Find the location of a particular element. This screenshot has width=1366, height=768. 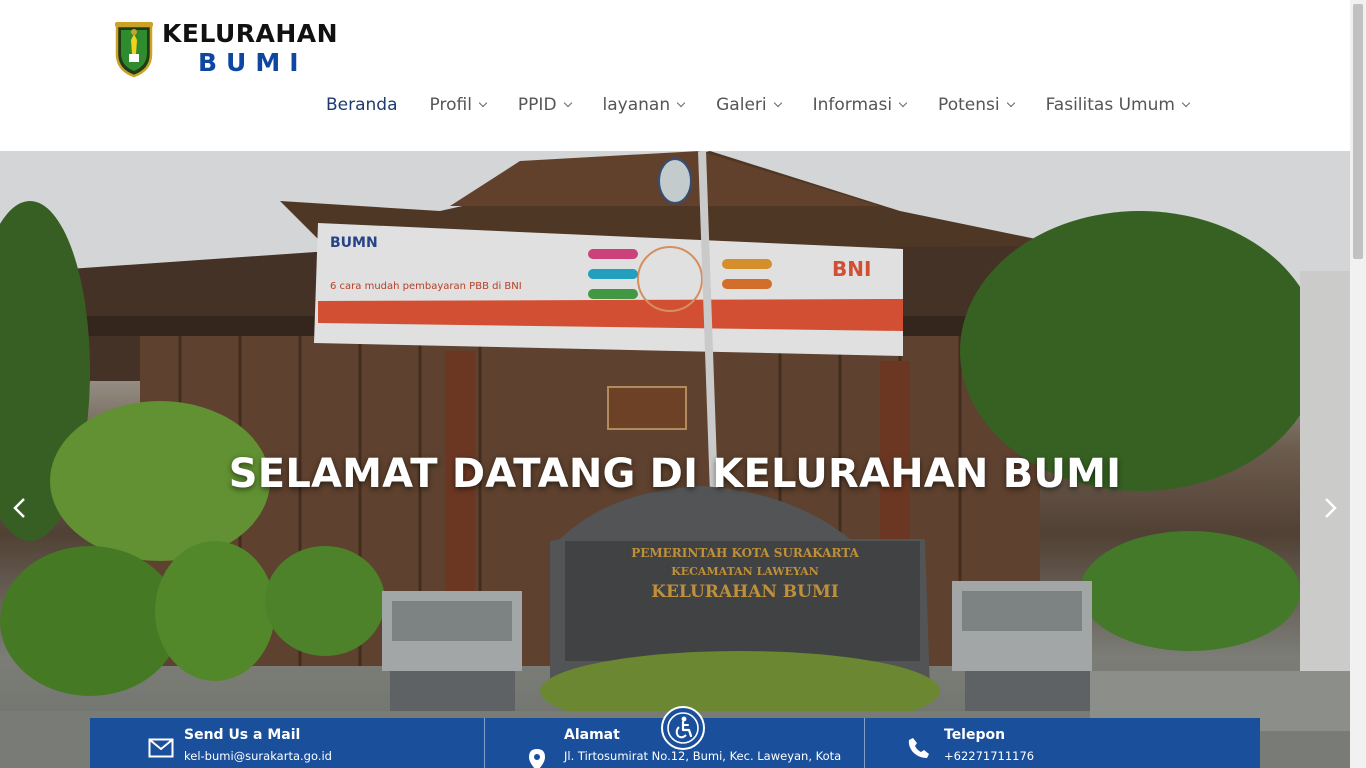

nav-item-fasilitas-umum: Fasilitas Umum is located at coordinates (1118, 105).